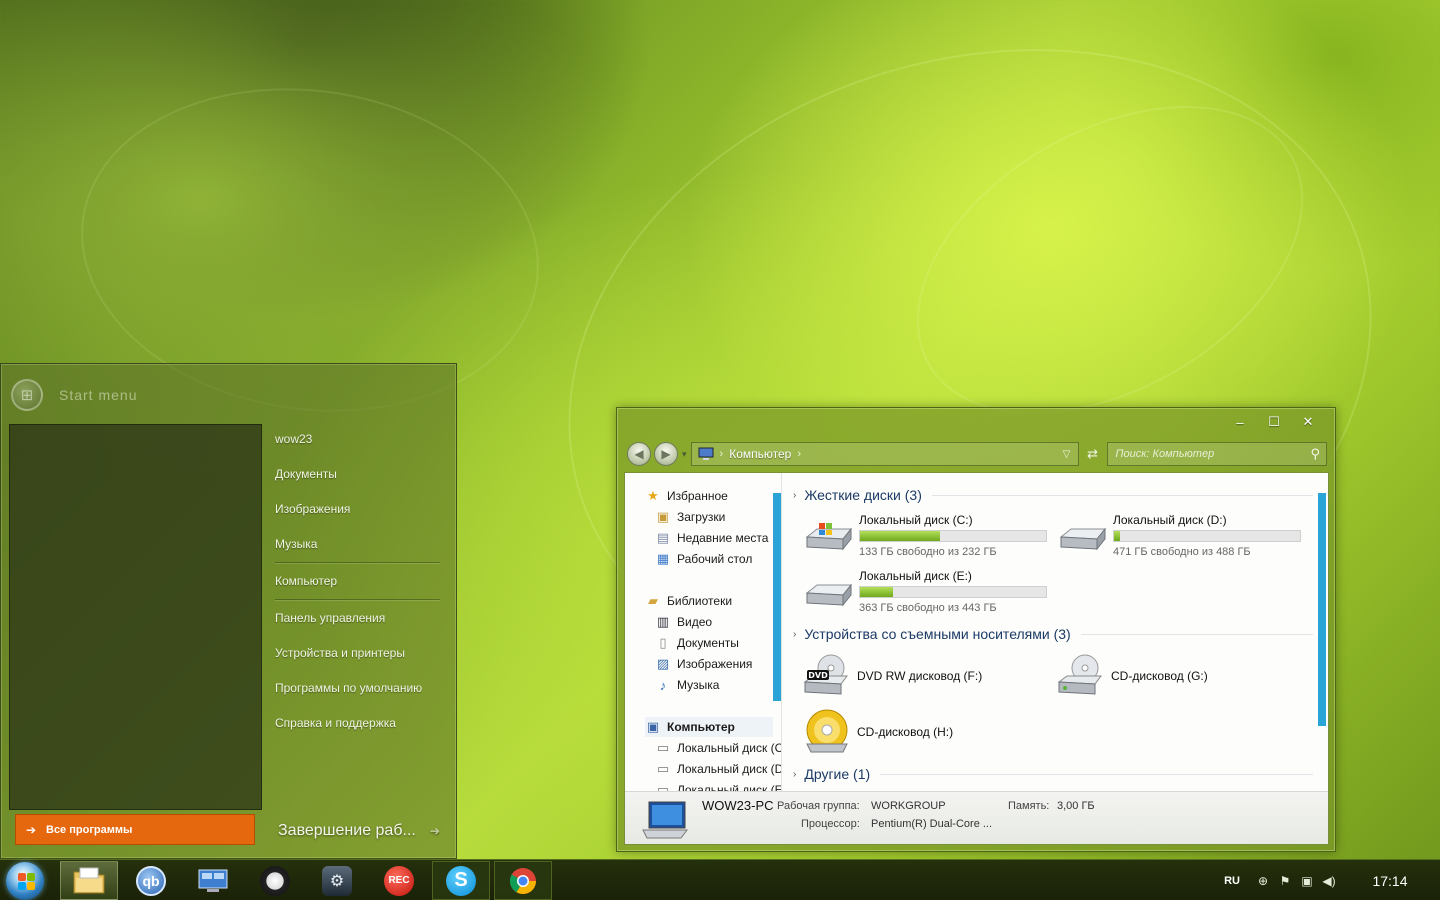 Image resolution: width=1440 pixels, height=900 pixels. I want to click on nav-video: ▥ Видео, so click(683, 622).